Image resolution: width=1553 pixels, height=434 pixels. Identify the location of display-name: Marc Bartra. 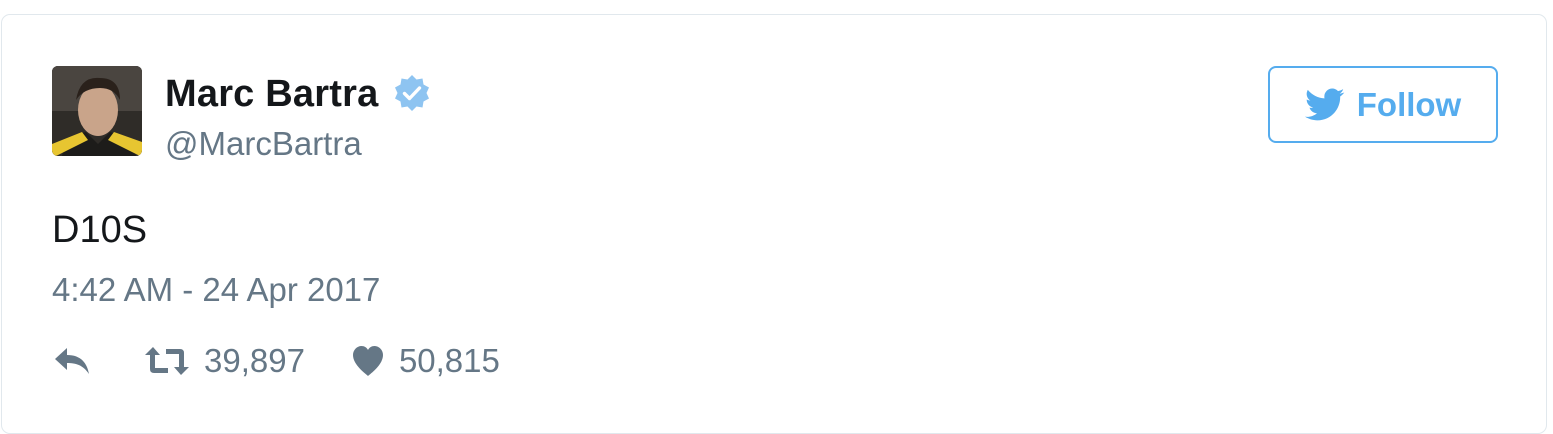
(271, 94).